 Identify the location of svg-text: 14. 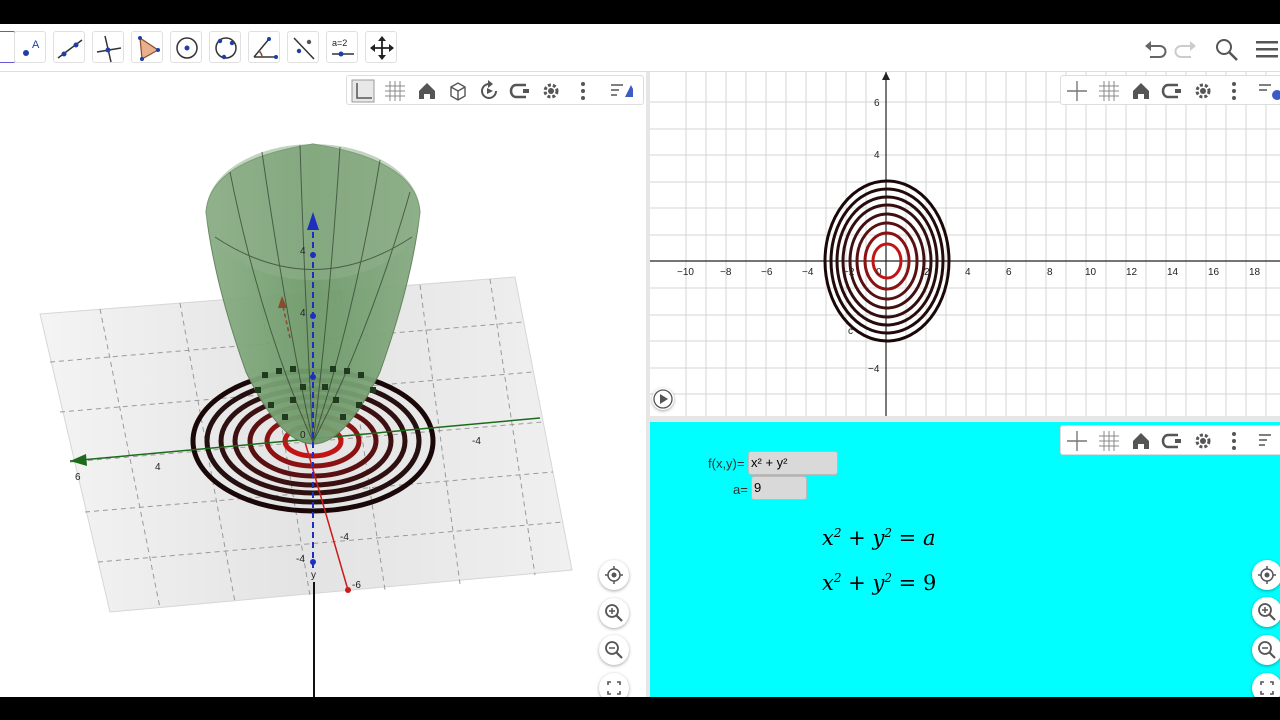
(1173, 272).